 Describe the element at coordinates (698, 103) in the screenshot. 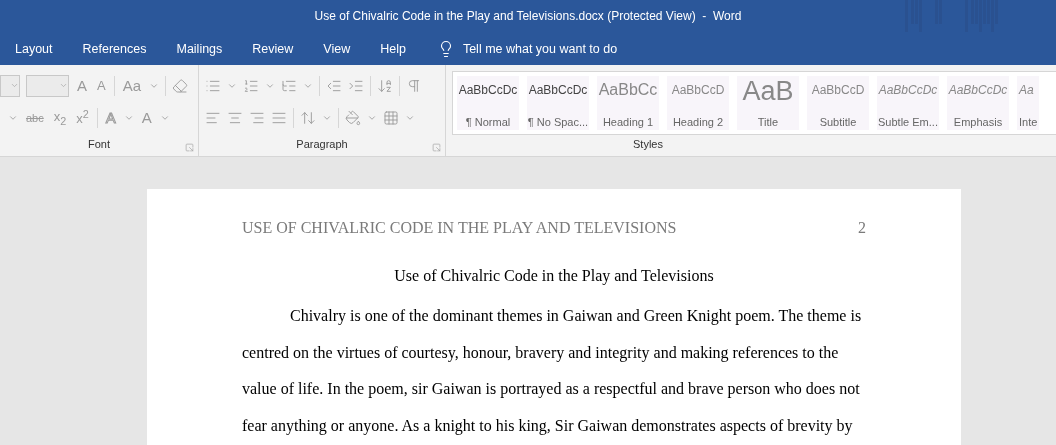

I see `style-item: AaBbCcD Heading 2` at that location.